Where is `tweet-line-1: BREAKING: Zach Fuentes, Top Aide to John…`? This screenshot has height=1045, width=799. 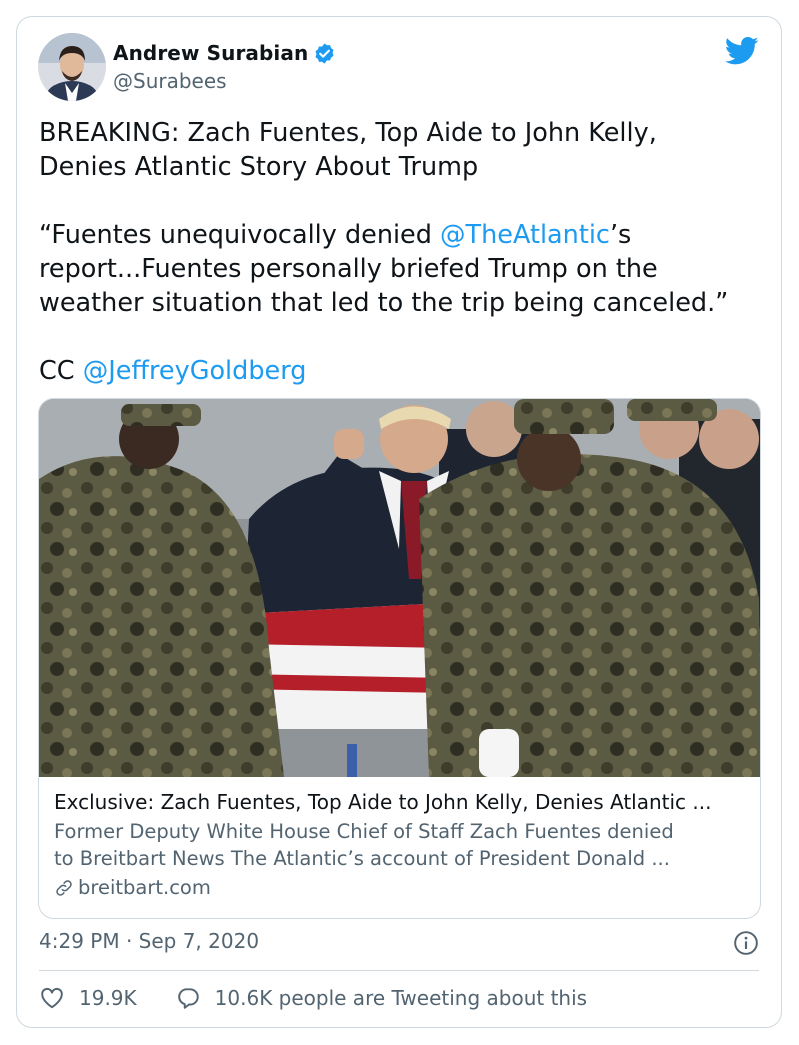 tweet-line-1: BREAKING: Zach Fuentes, Top Aide to John… is located at coordinates (348, 133).